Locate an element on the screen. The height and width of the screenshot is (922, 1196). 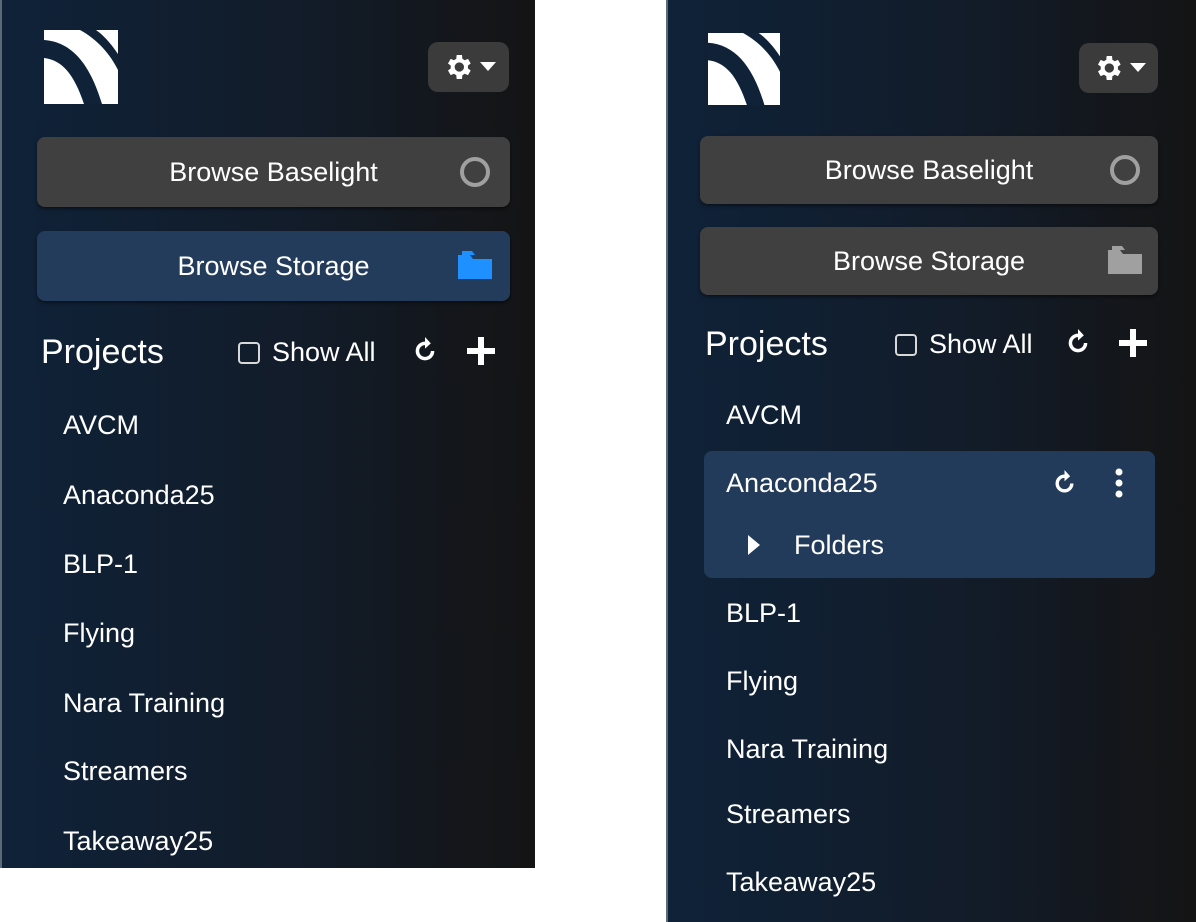
project-options-button is located at coordinates (1119, 483).